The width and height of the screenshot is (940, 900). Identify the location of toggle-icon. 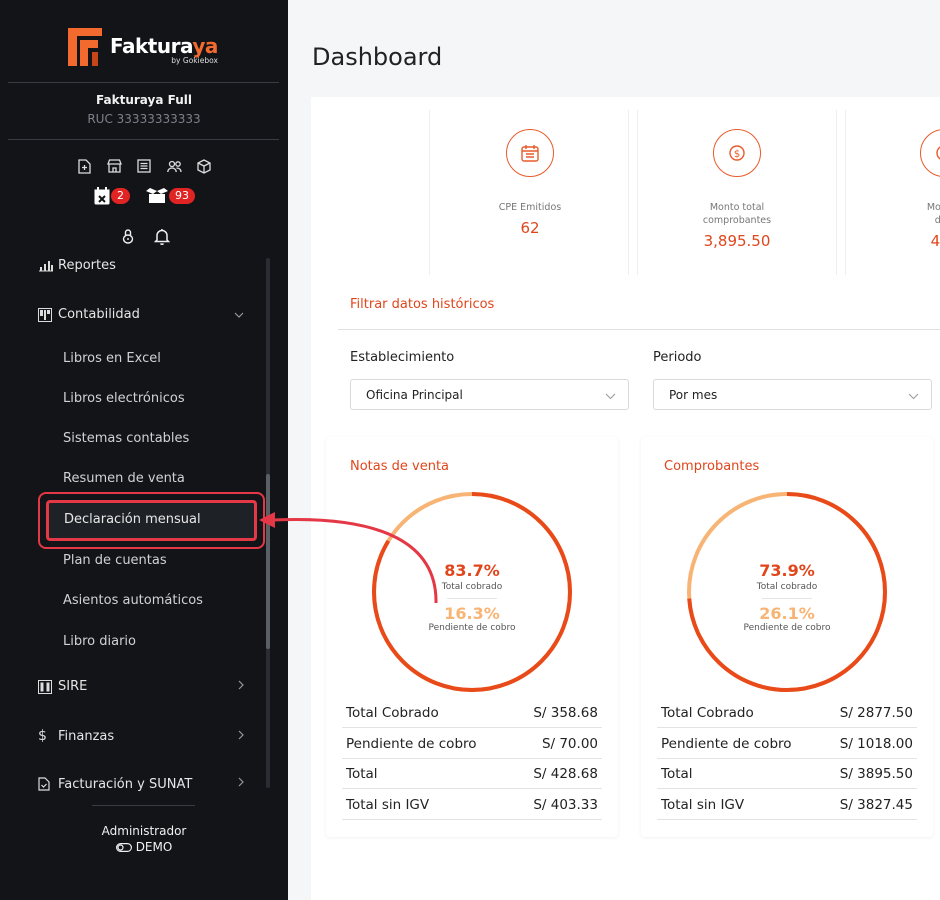
(123, 847).